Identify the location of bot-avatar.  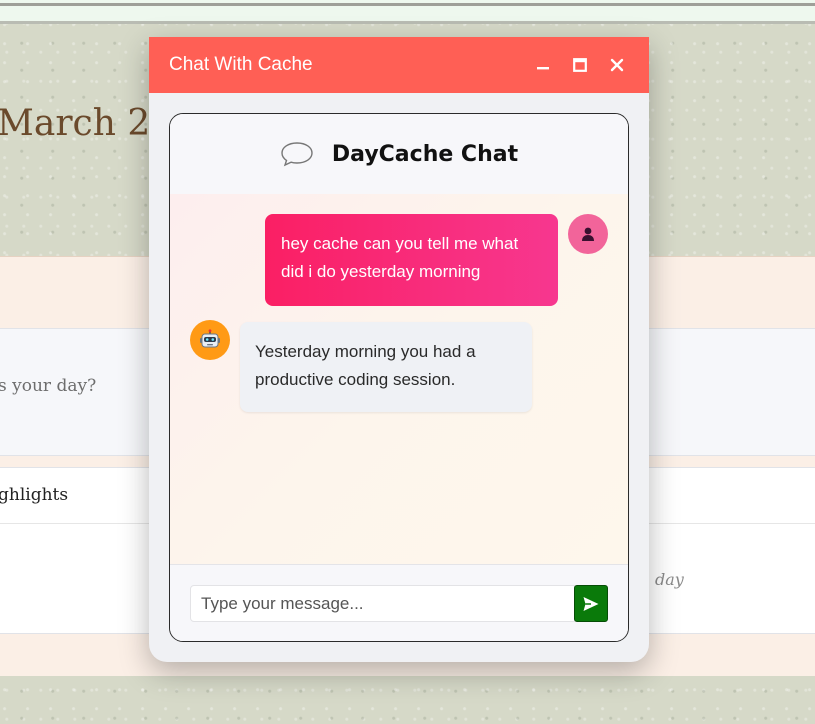
(210, 340).